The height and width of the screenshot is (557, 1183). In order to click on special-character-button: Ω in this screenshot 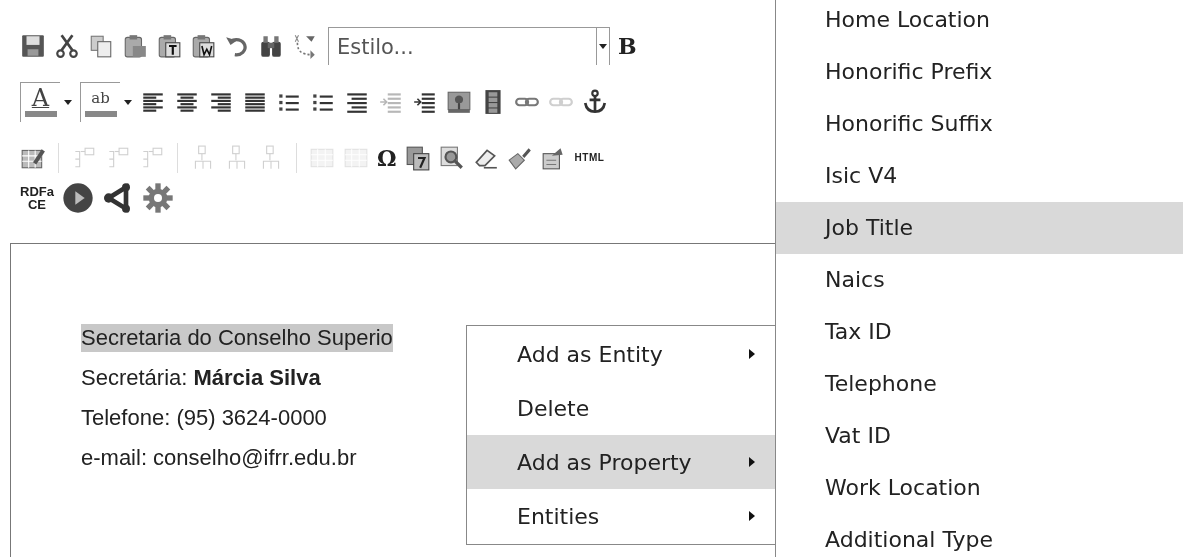, I will do `click(387, 158)`.